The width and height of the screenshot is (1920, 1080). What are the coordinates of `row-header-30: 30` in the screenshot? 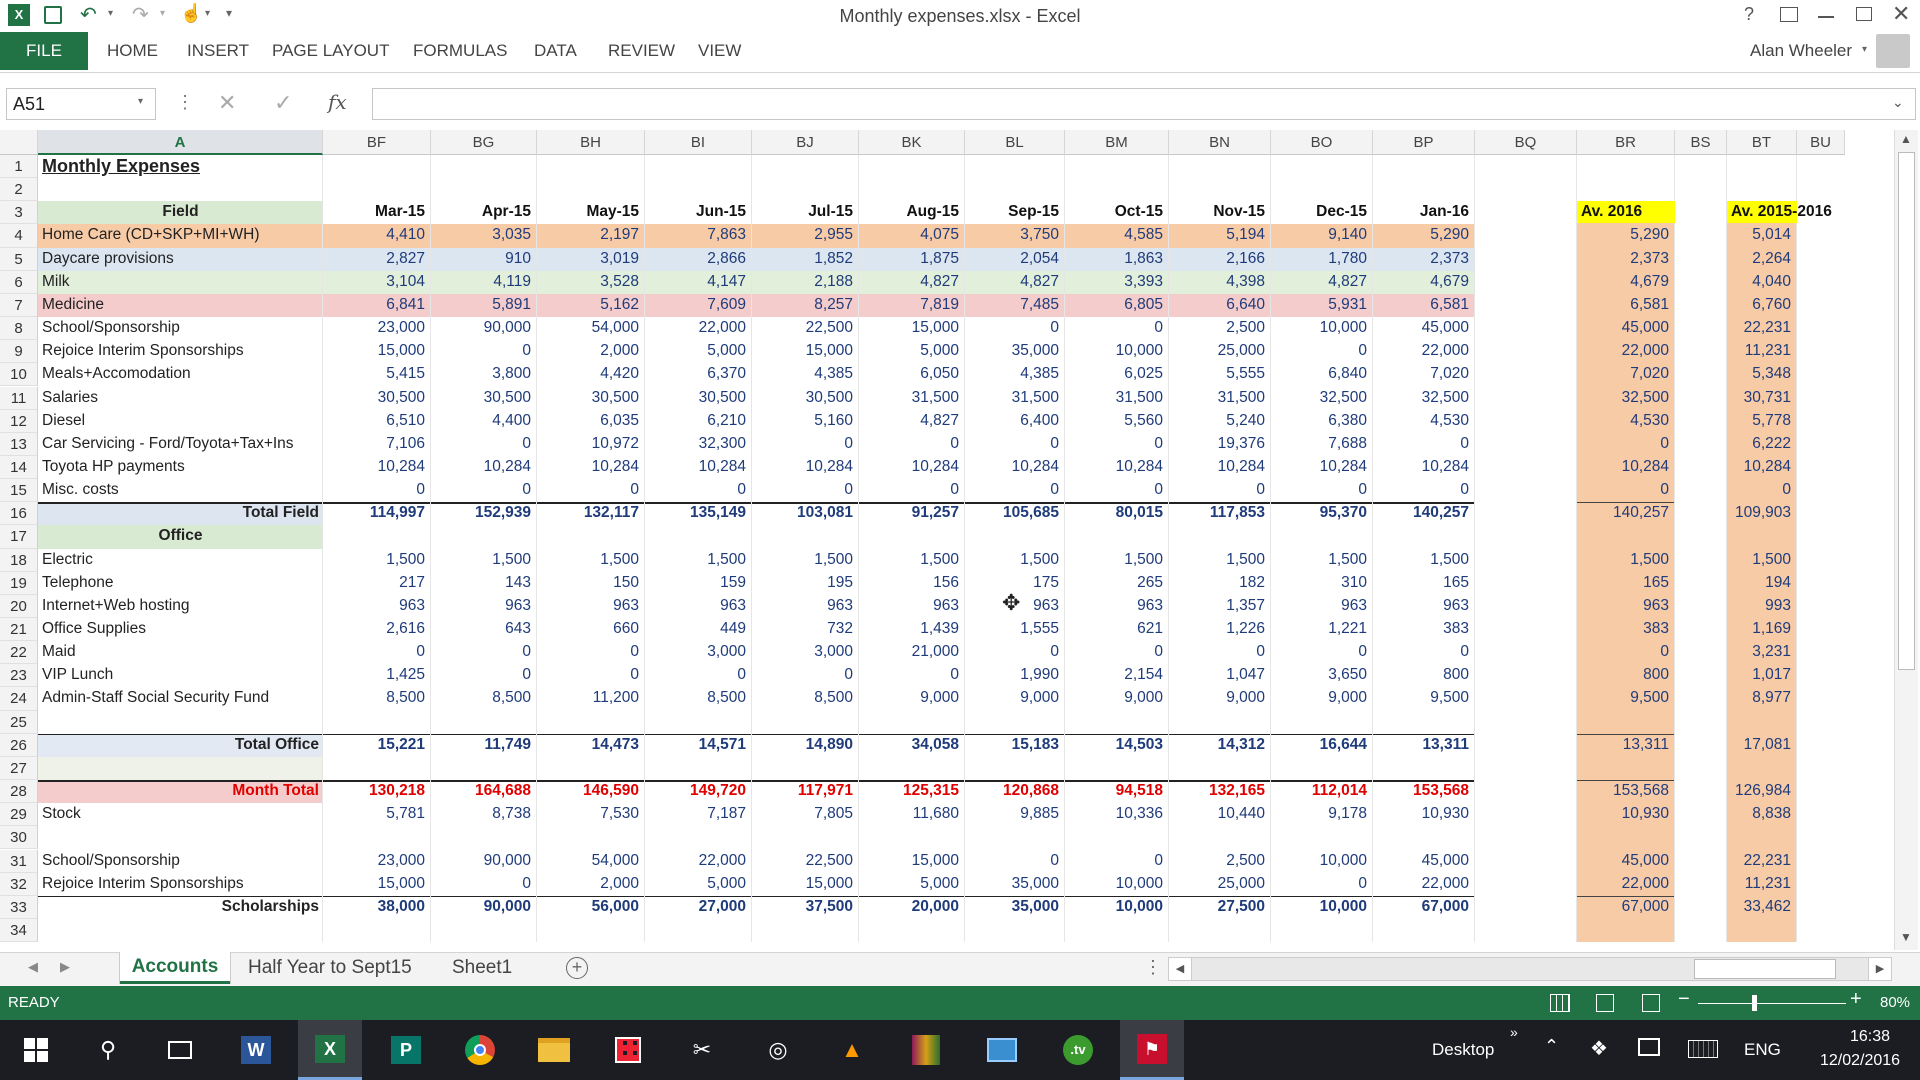 It's located at (19, 838).